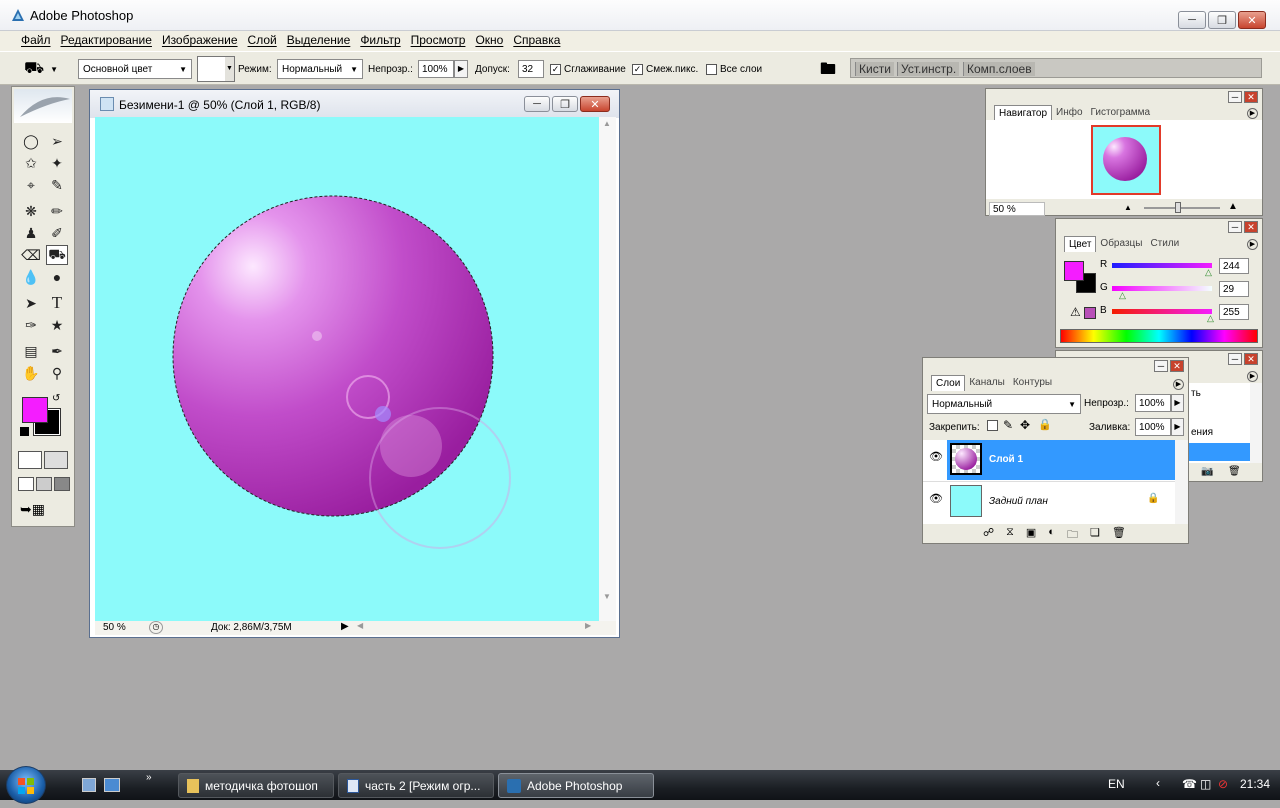 The width and height of the screenshot is (1280, 808). I want to click on taskbar-item-photoshop: Adobe Photoshop, so click(576, 785).